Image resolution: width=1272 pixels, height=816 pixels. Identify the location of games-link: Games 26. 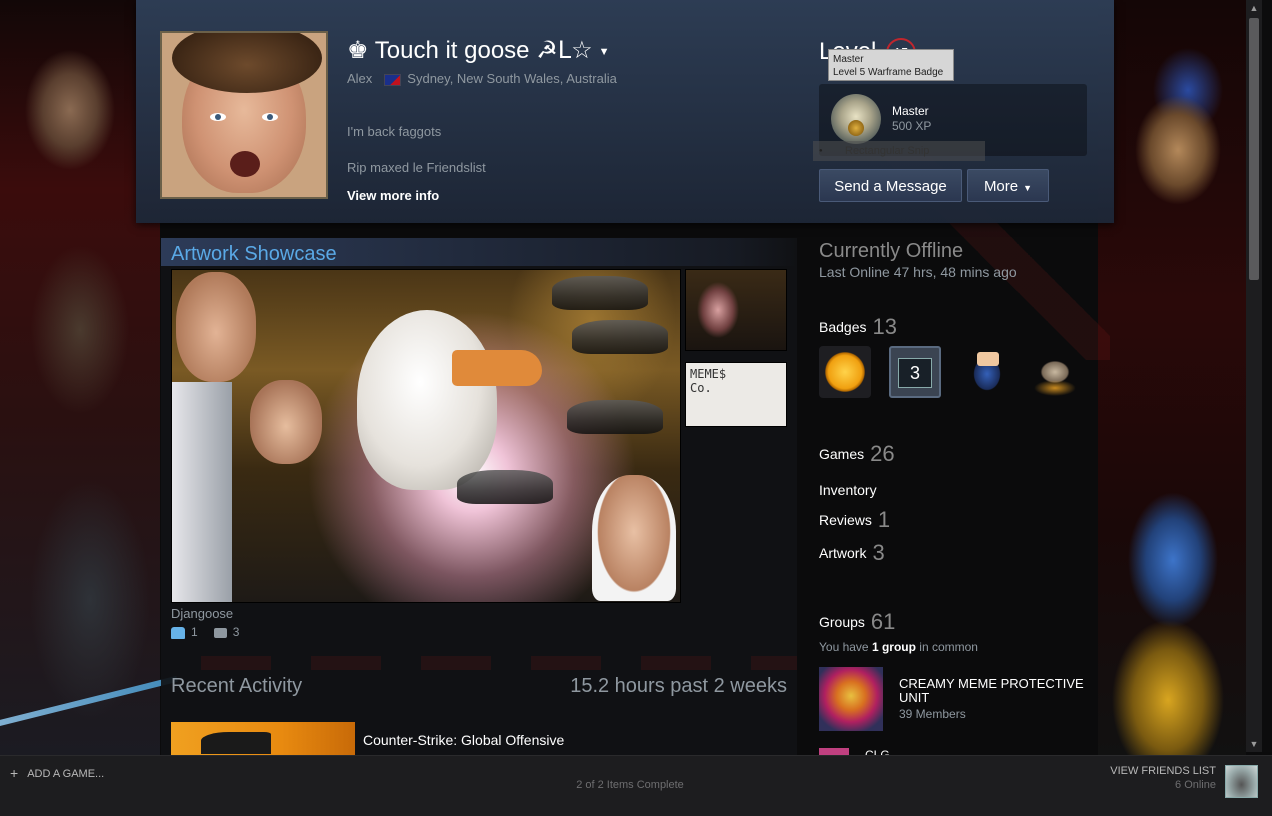
(857, 454).